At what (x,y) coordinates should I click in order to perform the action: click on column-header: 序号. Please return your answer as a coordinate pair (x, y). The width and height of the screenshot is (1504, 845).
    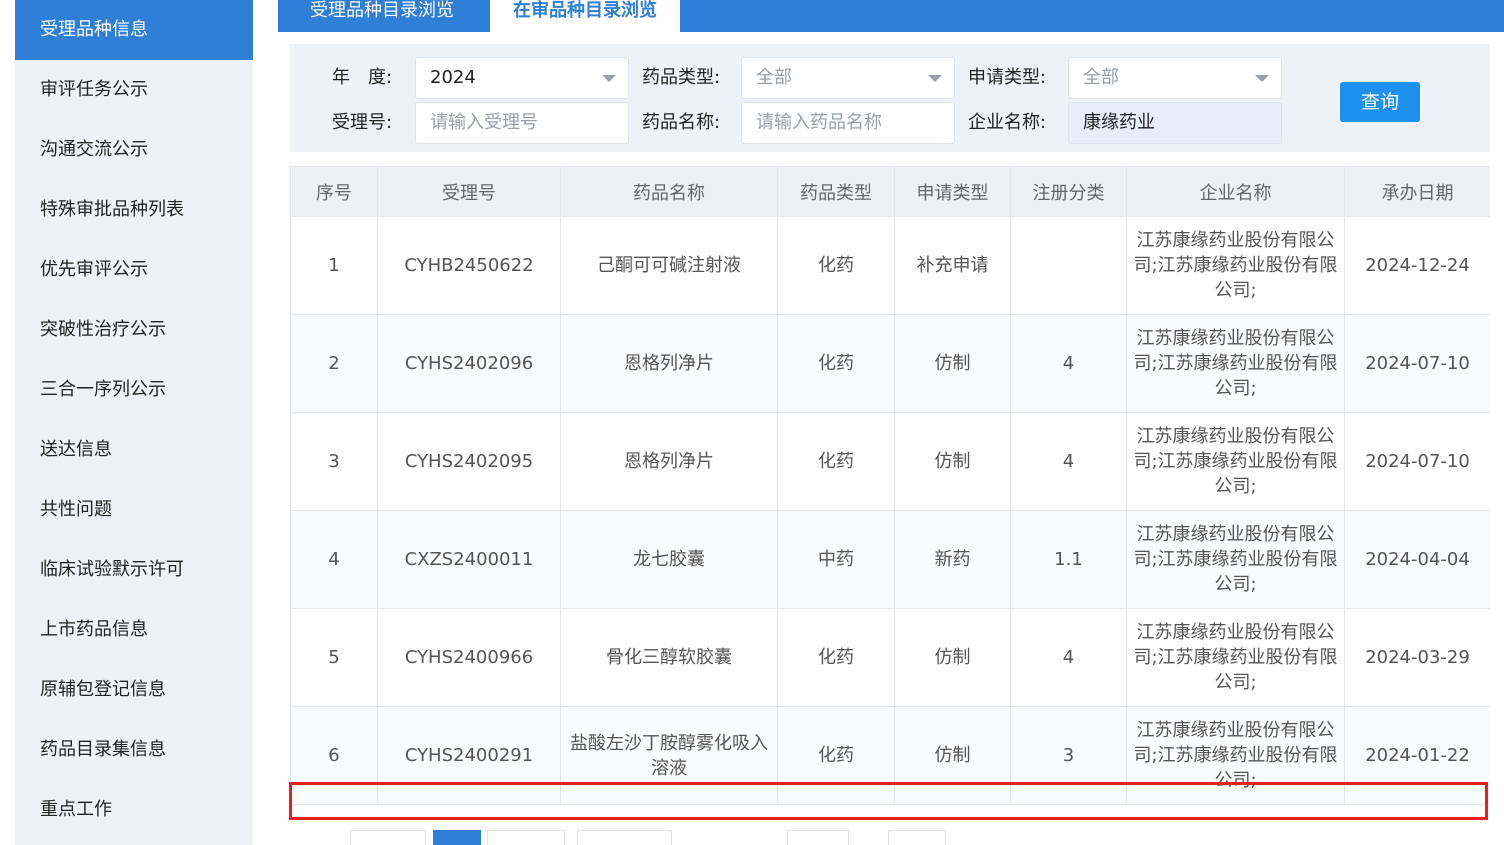
    Looking at the image, I should click on (334, 191).